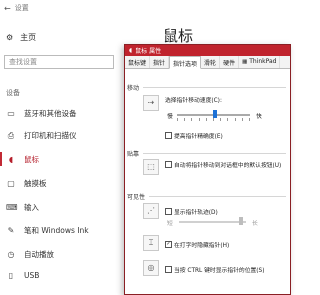 This screenshot has height=295, width=320. I want to click on tab-buttons: 鼠标键, so click(138, 62).